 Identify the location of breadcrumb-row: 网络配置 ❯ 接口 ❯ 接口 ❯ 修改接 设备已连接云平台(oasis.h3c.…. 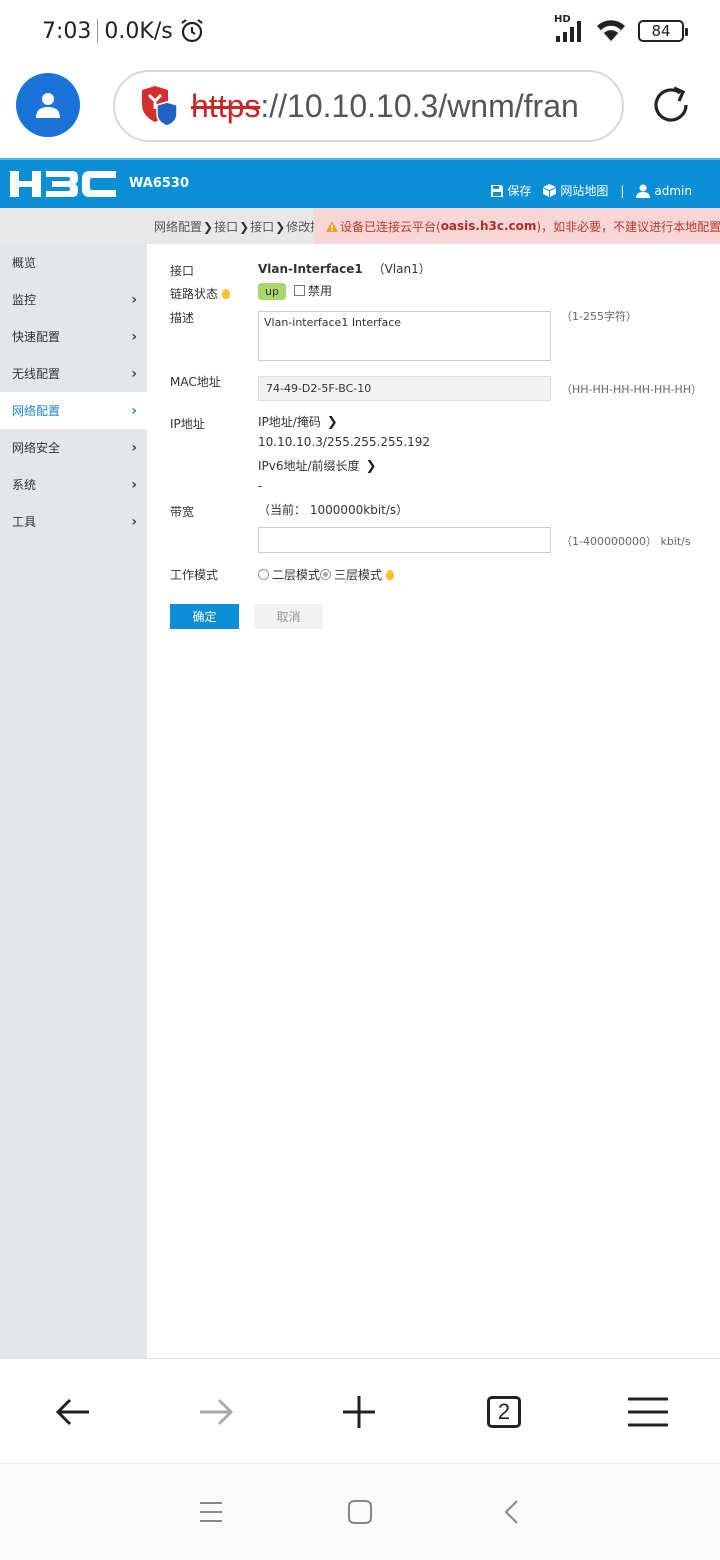
(360, 226).